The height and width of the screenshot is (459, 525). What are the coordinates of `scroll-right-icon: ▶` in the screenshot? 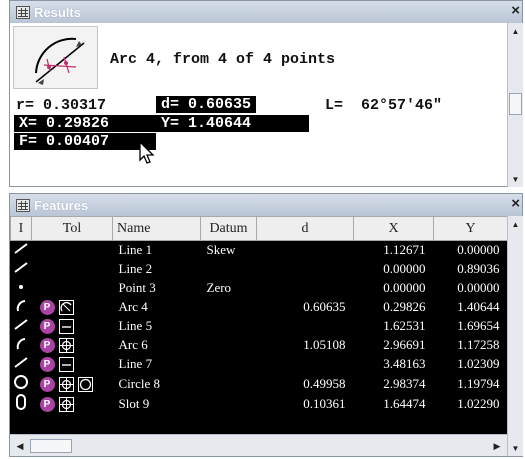 It's located at (497, 446).